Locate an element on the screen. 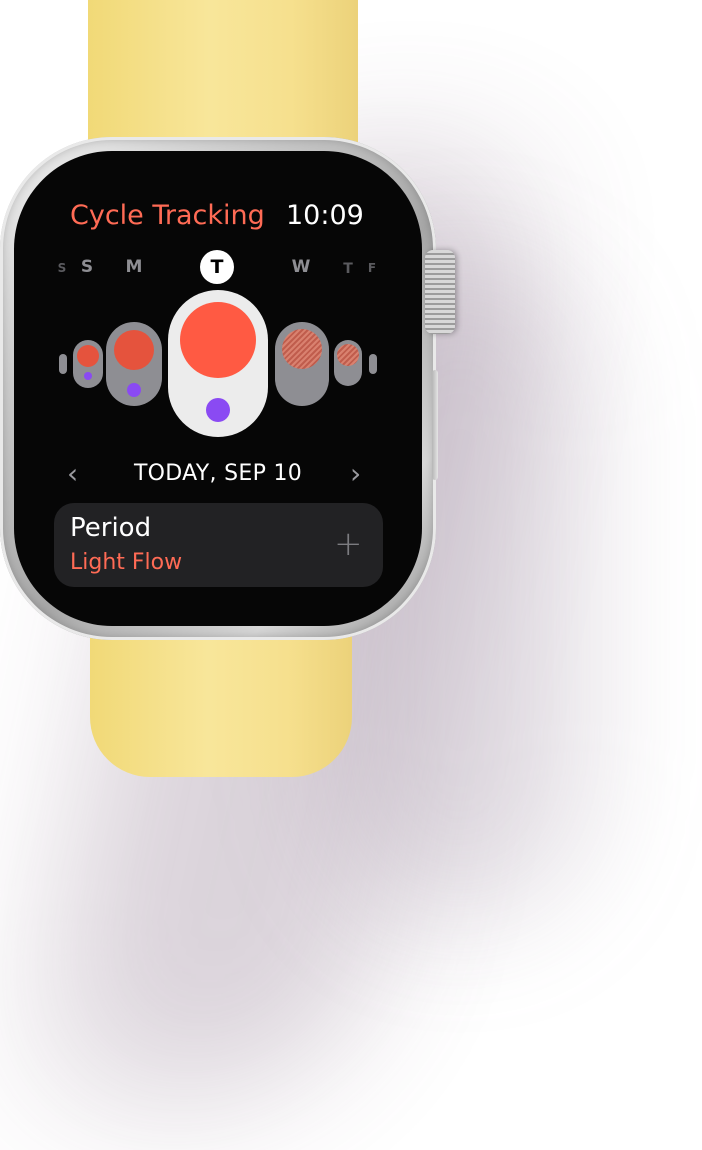 Image resolution: width=702 pixels, height=1150 pixels. today-badge: T is located at coordinates (217, 267).